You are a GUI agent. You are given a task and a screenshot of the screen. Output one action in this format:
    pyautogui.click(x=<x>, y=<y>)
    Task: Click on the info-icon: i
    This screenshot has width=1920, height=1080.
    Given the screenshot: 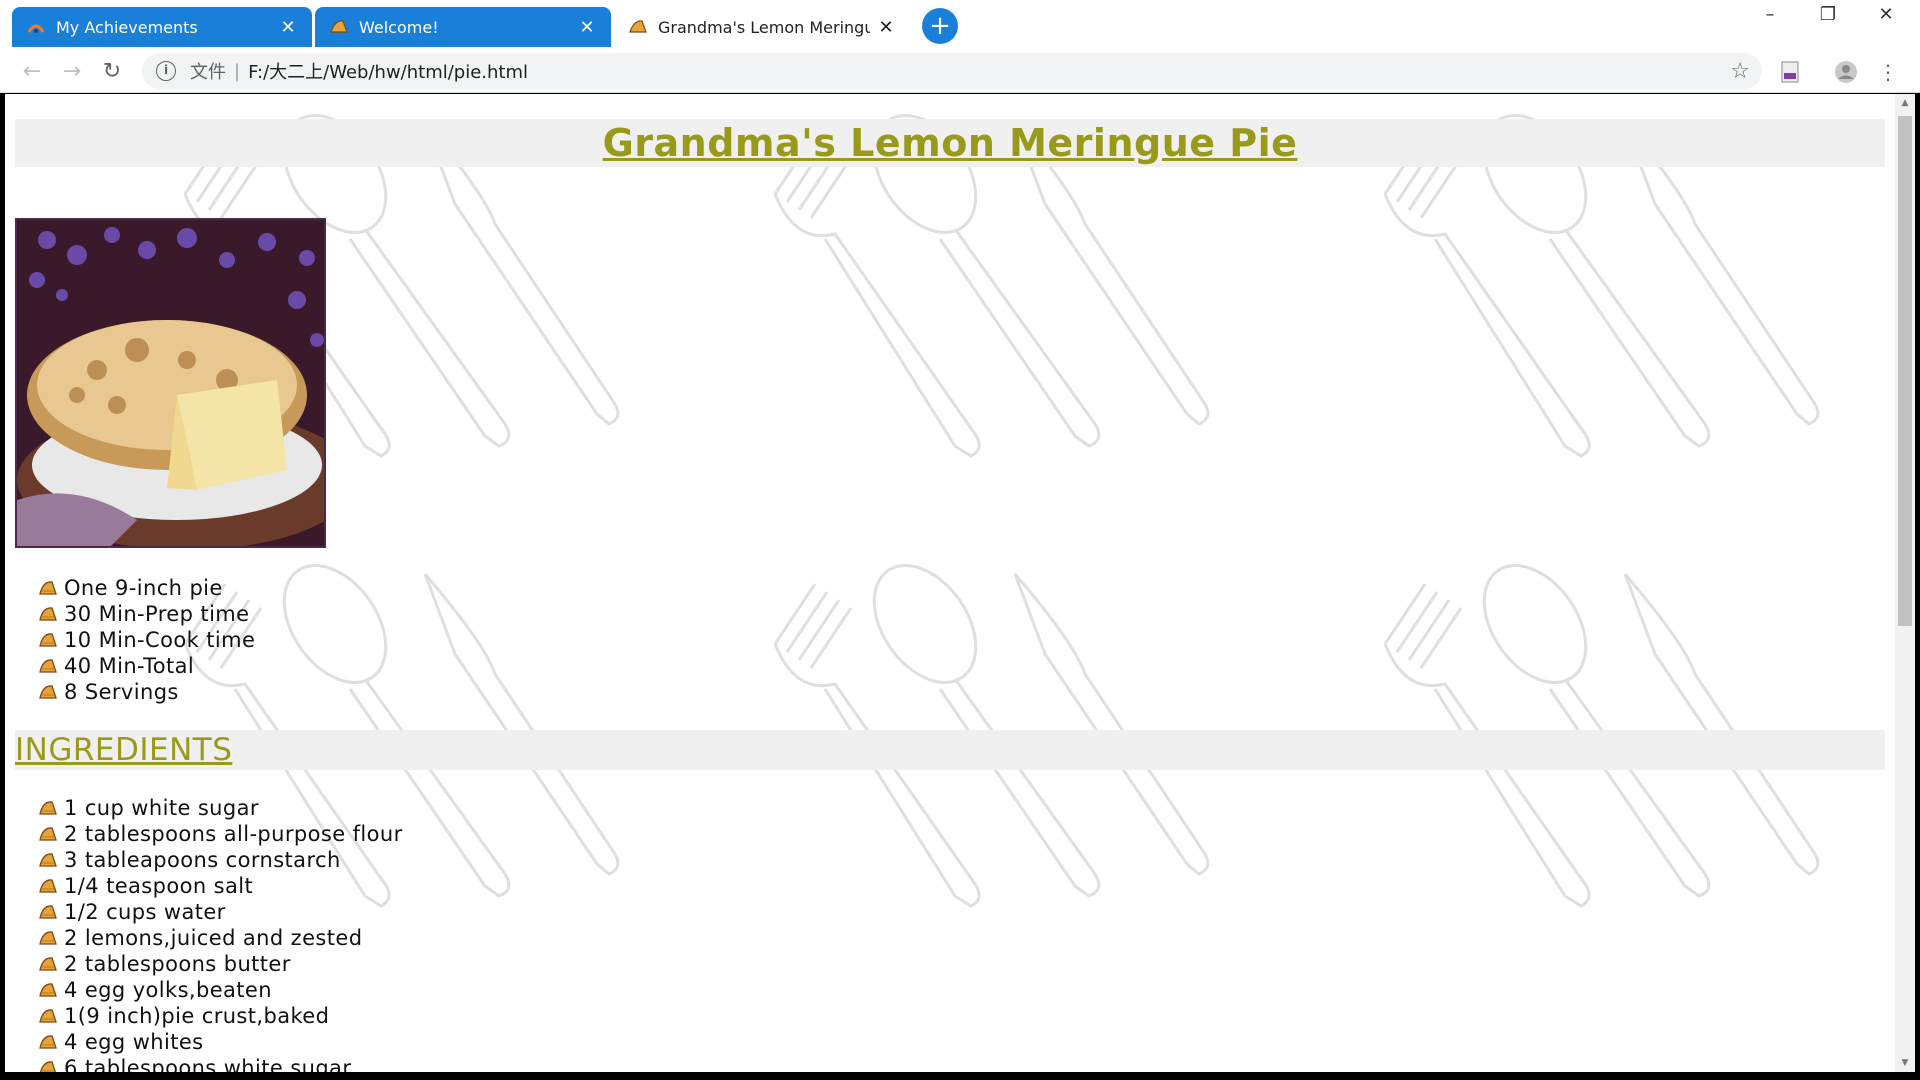 What is the action you would take?
    pyautogui.click(x=166, y=71)
    